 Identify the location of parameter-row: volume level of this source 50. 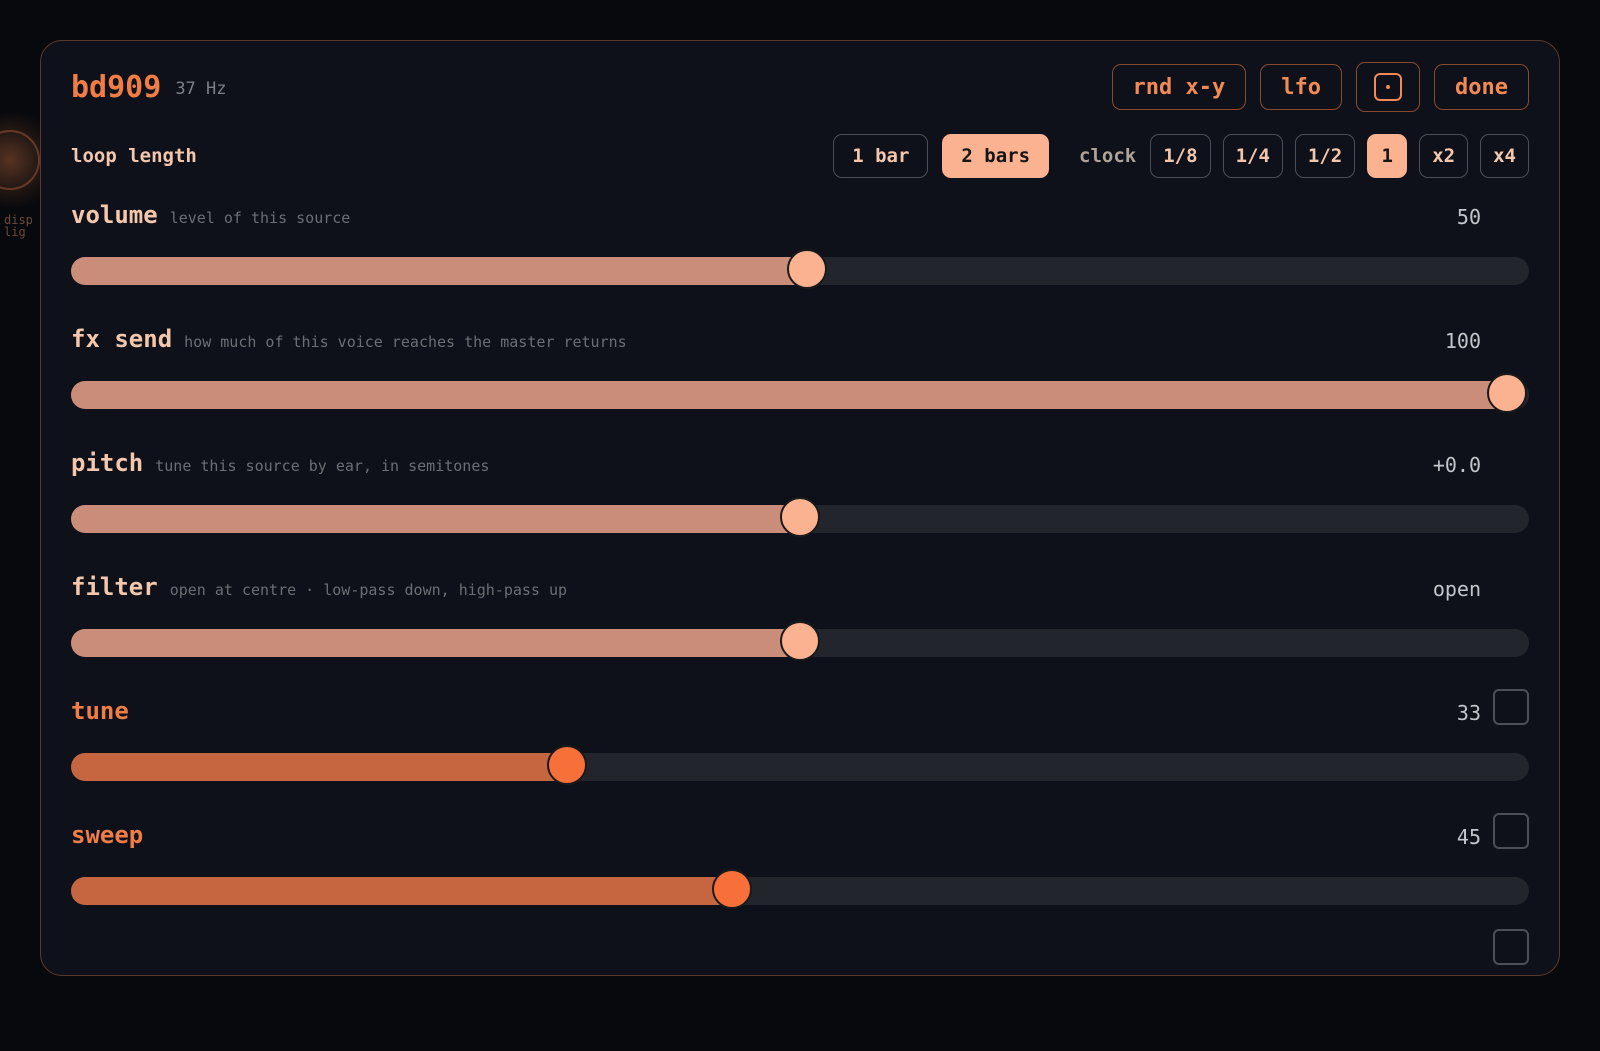
(800, 256).